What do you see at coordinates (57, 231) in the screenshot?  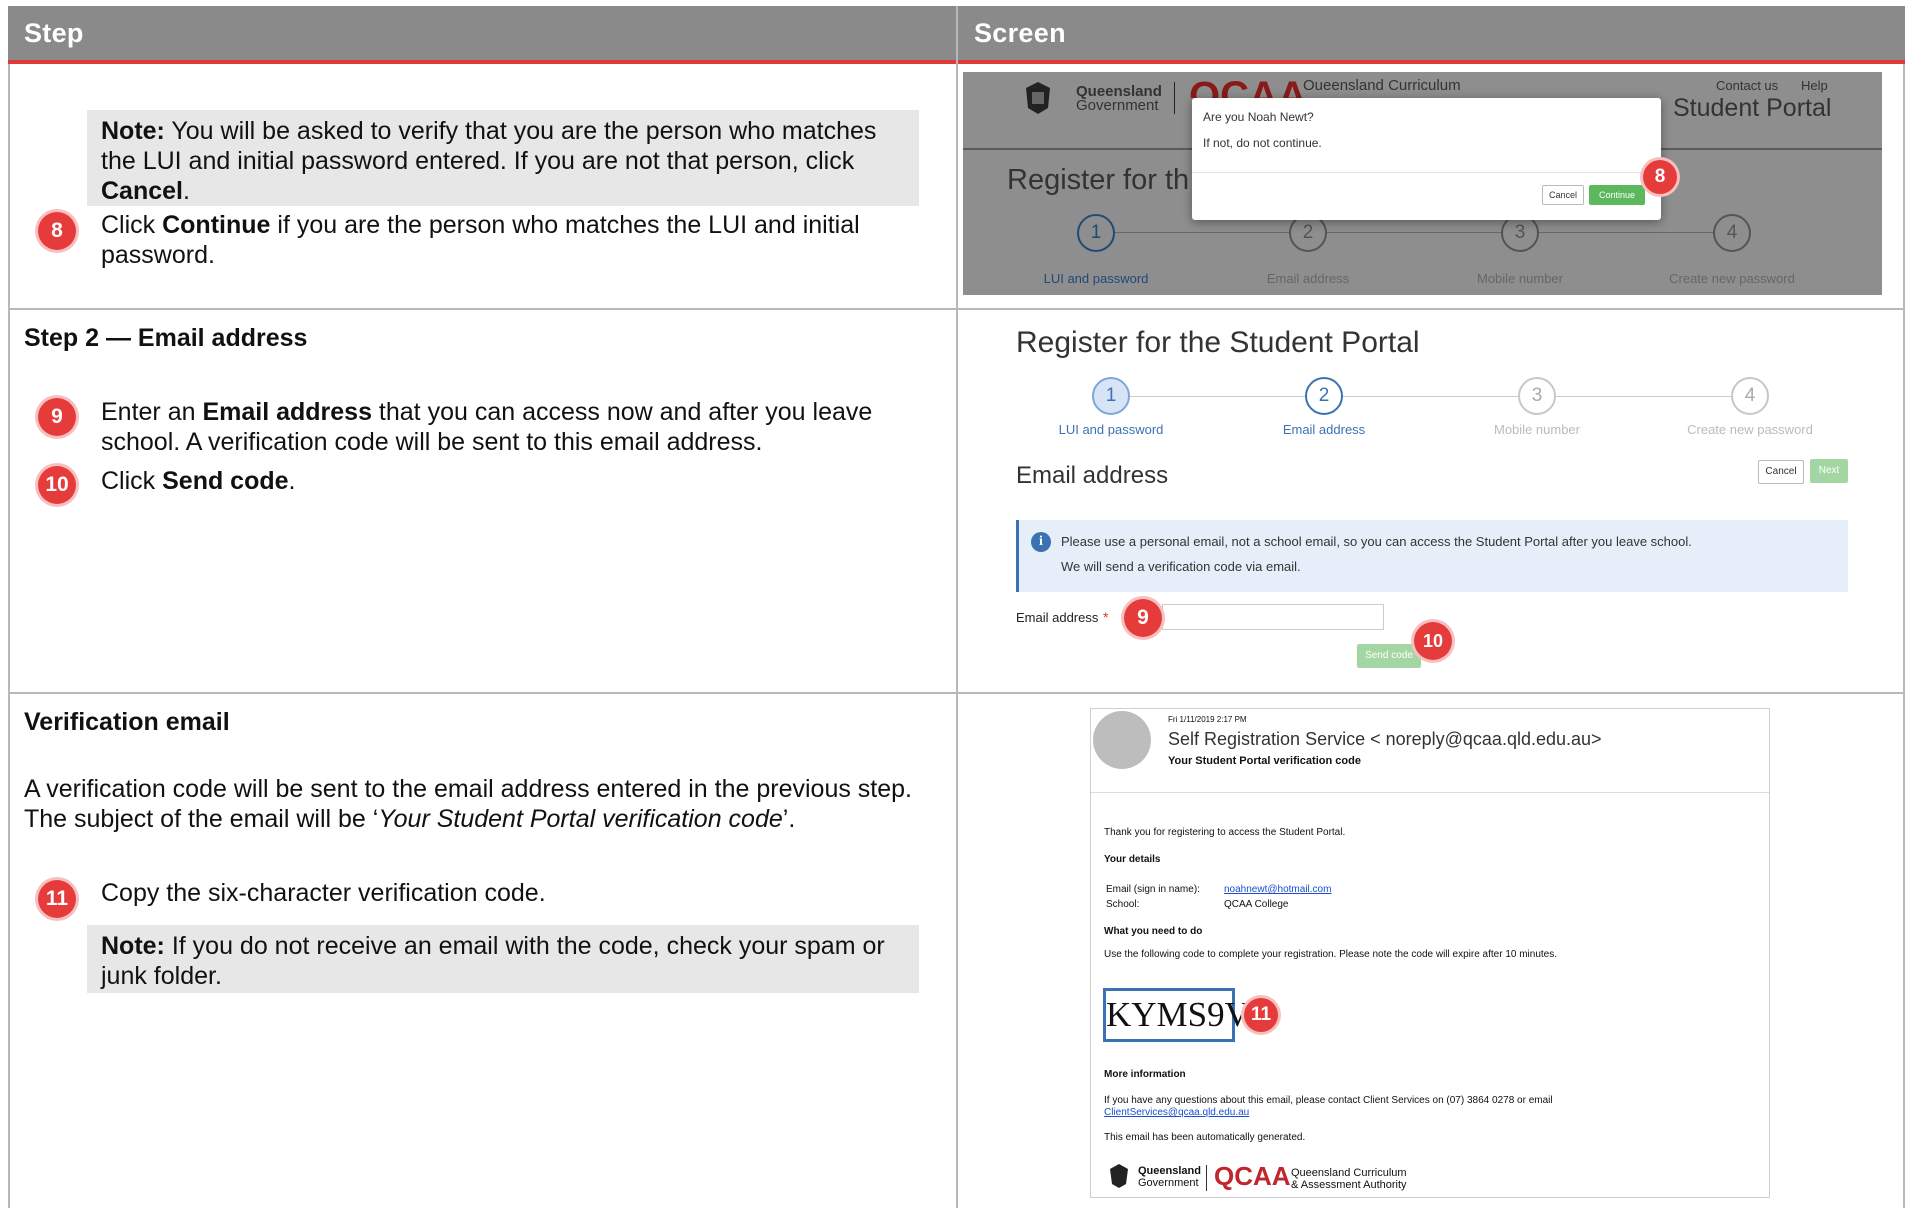 I see `step-badge-8: 8` at bounding box center [57, 231].